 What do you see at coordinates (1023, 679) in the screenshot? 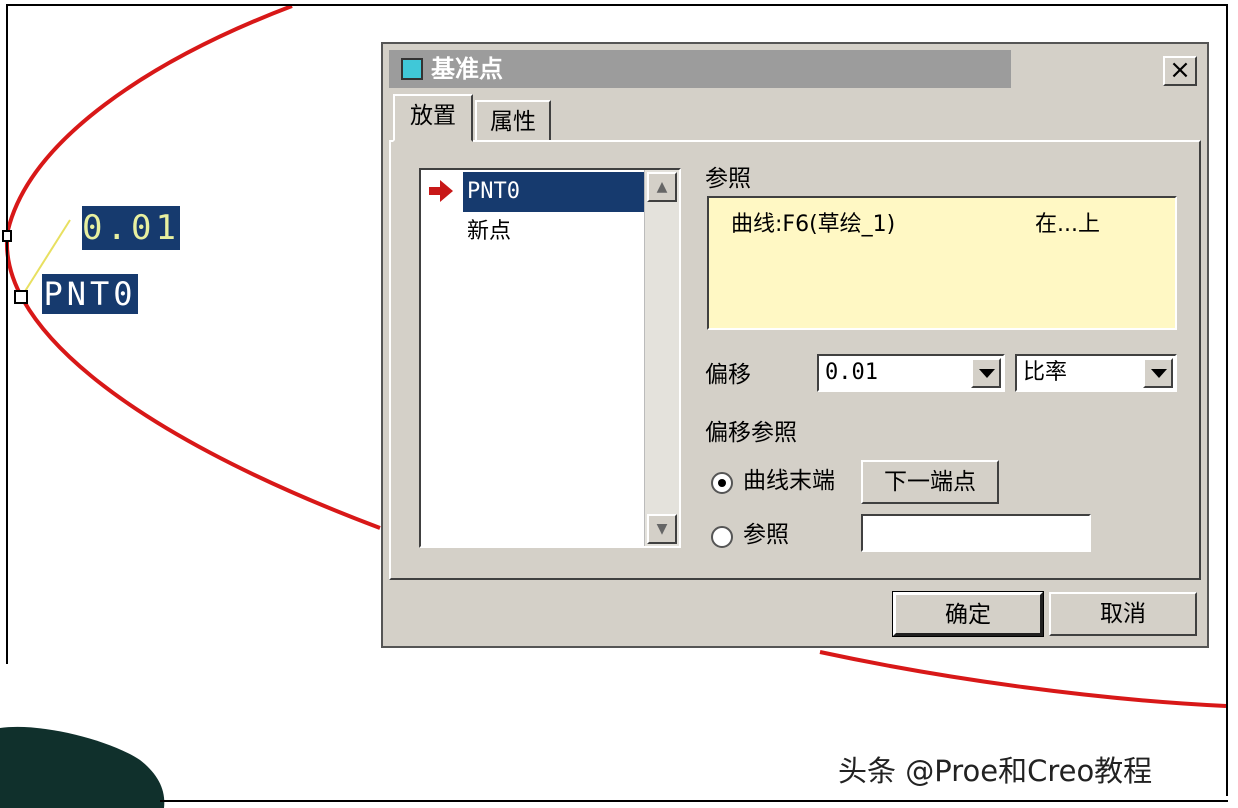
I see `sketch-curve-lower` at bounding box center [1023, 679].